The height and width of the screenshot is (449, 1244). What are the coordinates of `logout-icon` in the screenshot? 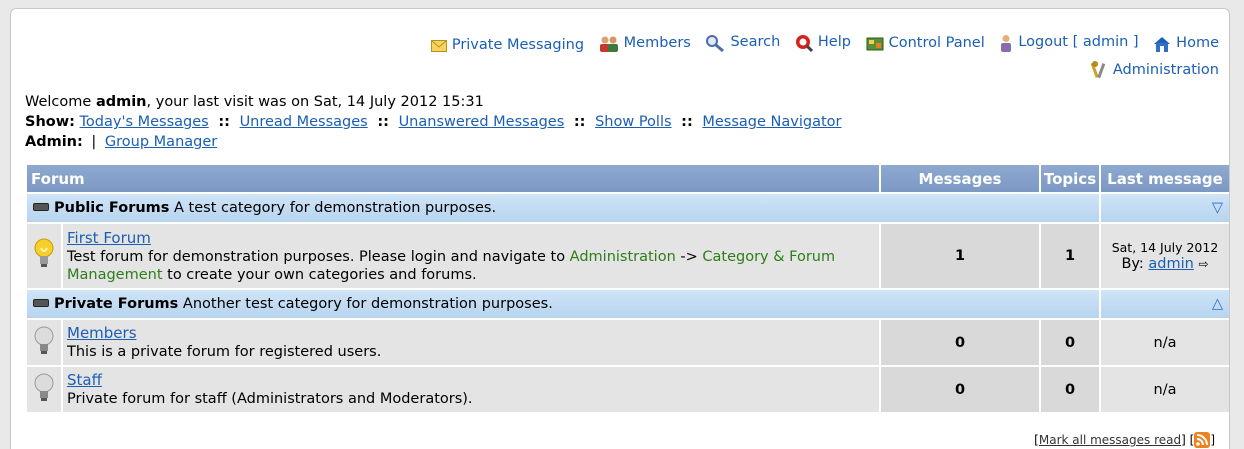 It's located at (1006, 43).